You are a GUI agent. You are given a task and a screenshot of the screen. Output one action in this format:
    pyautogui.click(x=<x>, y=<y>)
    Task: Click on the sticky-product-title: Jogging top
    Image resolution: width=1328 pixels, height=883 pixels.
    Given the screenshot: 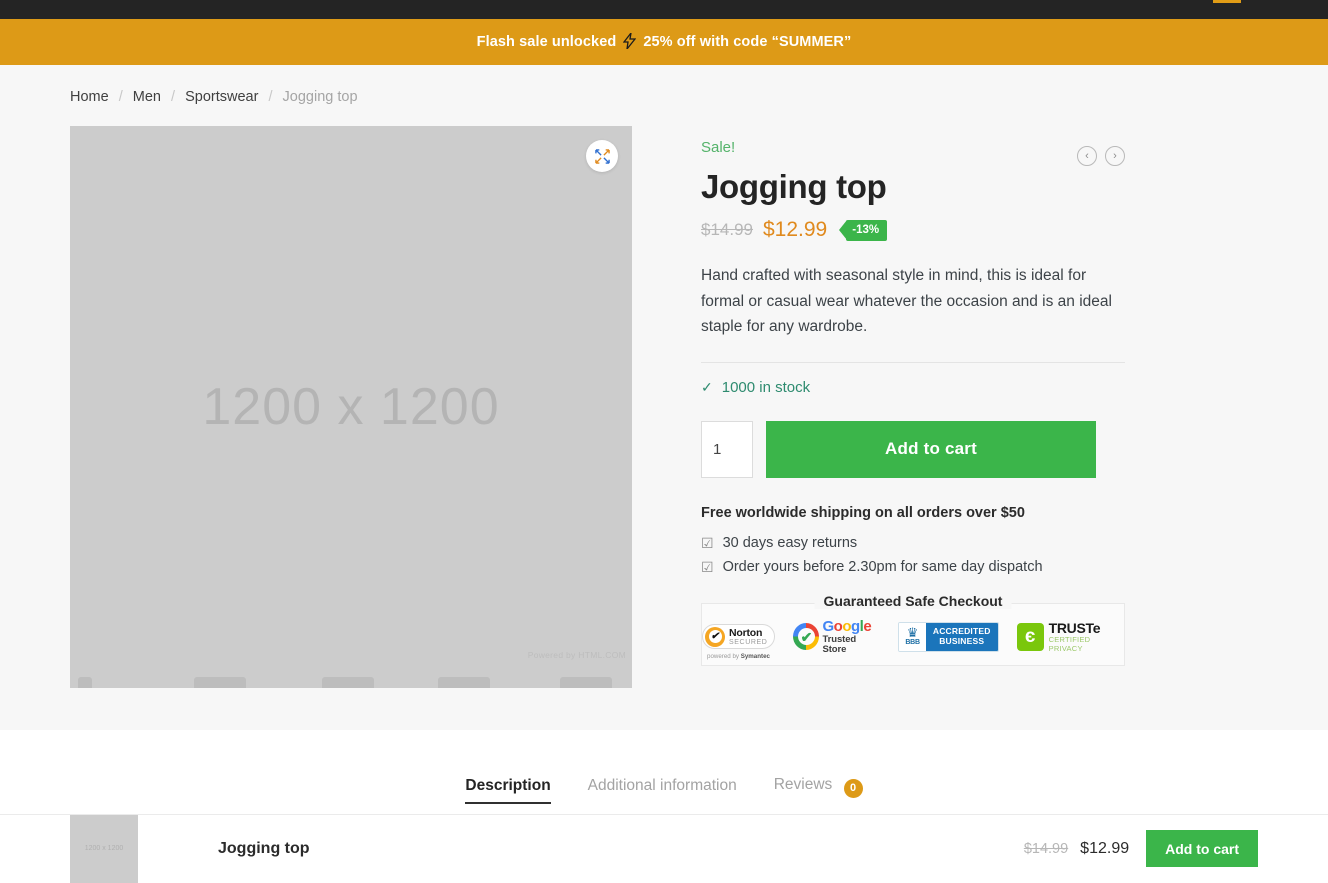 What is the action you would take?
    pyautogui.click(x=264, y=848)
    